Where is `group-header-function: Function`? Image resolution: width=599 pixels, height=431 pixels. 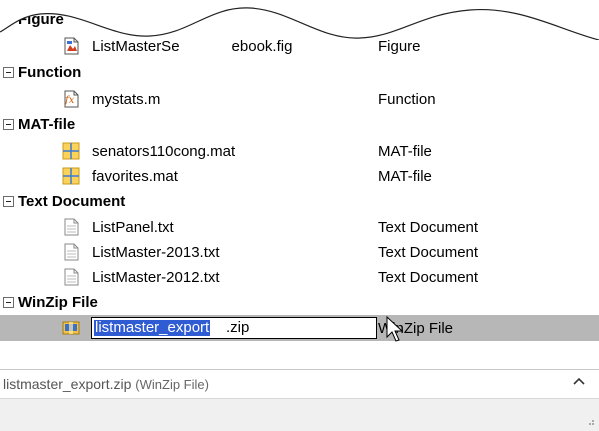
group-header-function: Function is located at coordinates (299, 73).